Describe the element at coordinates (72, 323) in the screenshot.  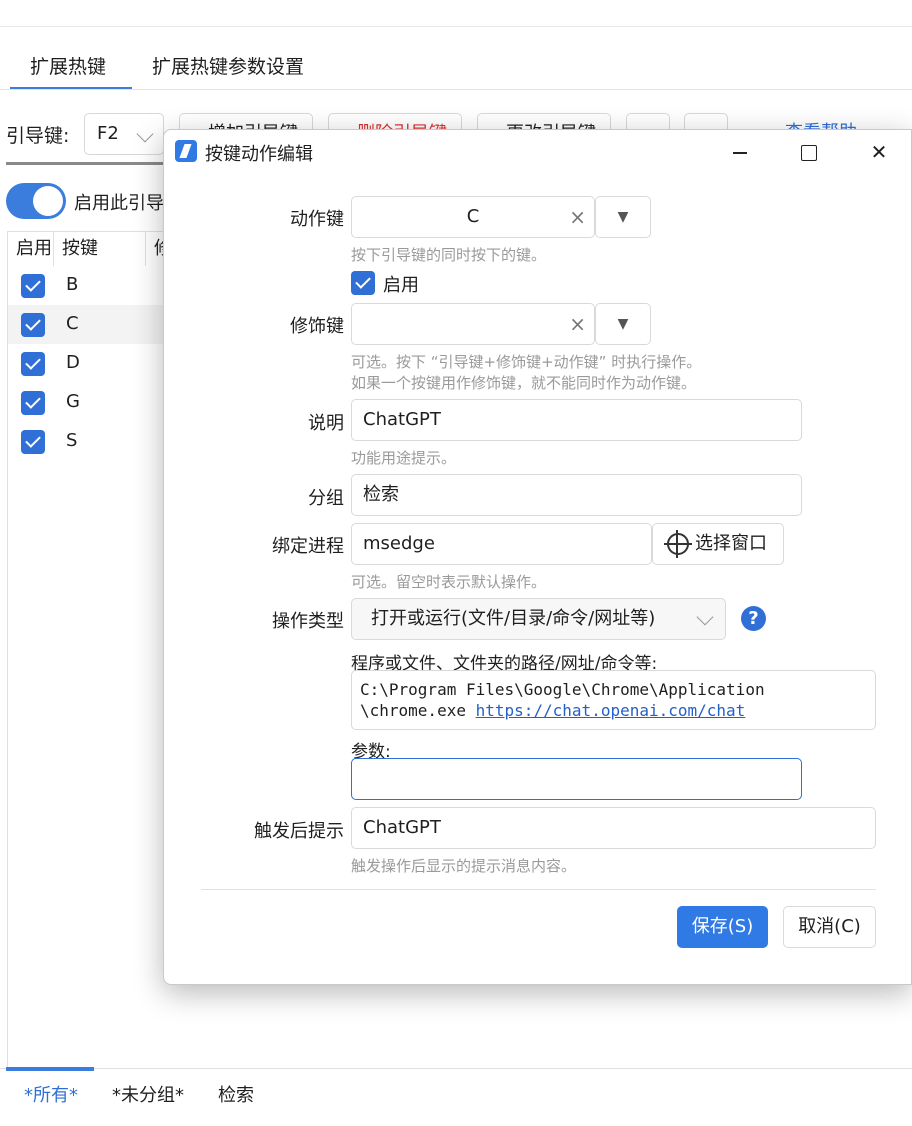
I see `row-key: C` at that location.